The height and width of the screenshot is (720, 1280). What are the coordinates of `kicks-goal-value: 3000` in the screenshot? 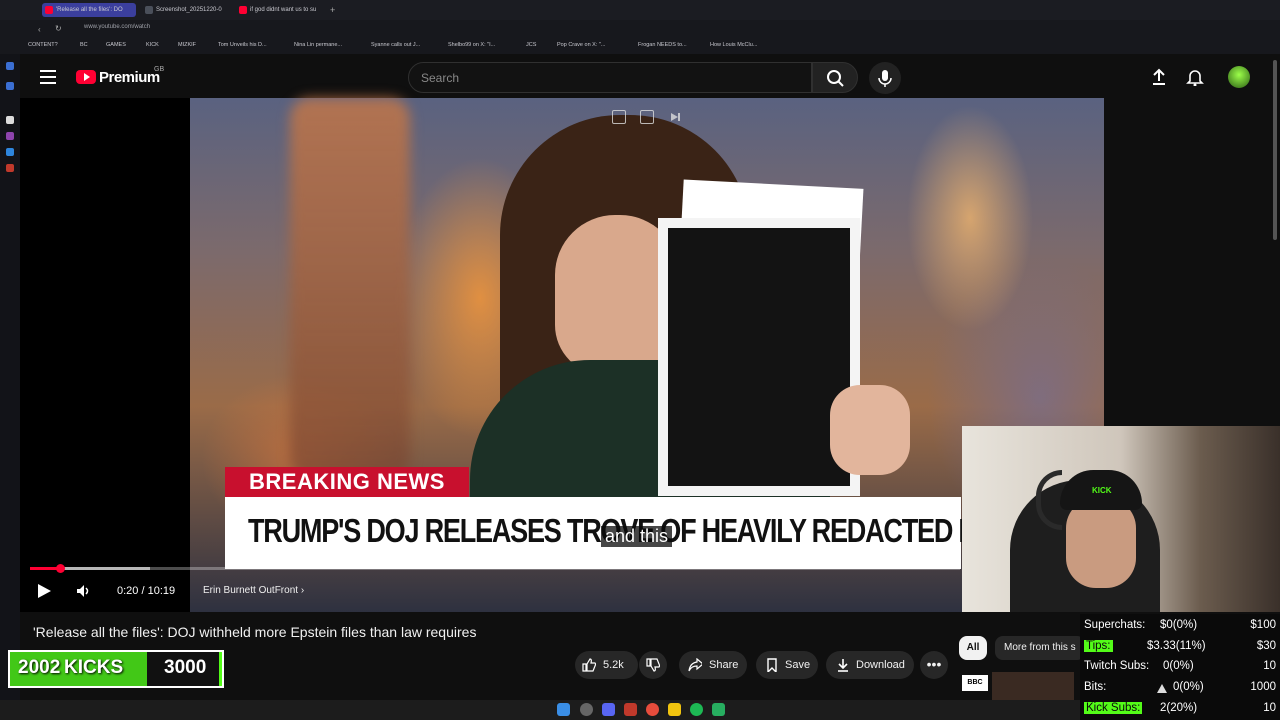 It's located at (185, 667).